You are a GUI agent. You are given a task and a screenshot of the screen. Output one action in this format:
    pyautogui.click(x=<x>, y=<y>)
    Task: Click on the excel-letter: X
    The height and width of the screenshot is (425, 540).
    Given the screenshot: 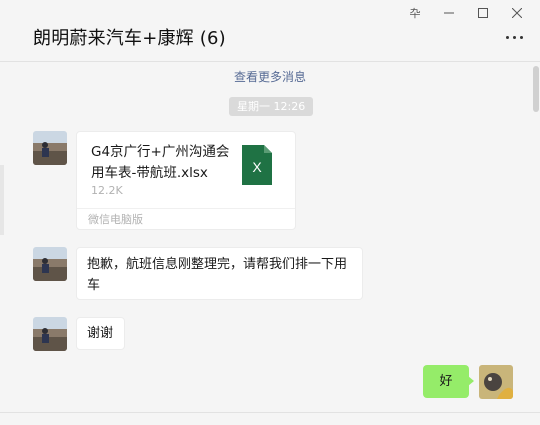 What is the action you would take?
    pyautogui.click(x=257, y=167)
    